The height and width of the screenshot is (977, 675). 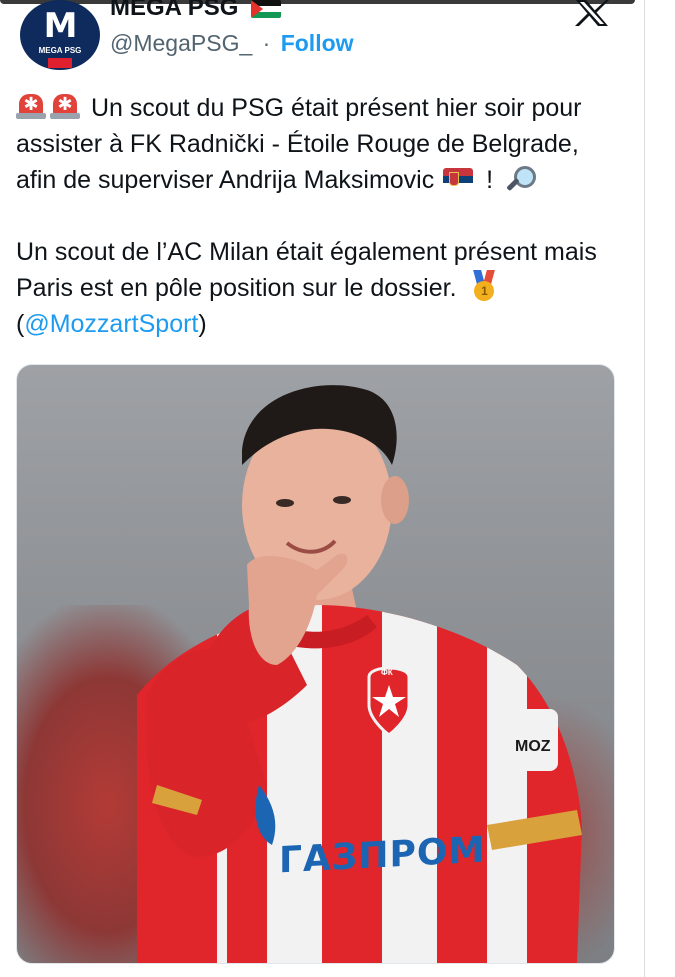 What do you see at coordinates (484, 286) in the screenshot?
I see `medal-icon: 1` at bounding box center [484, 286].